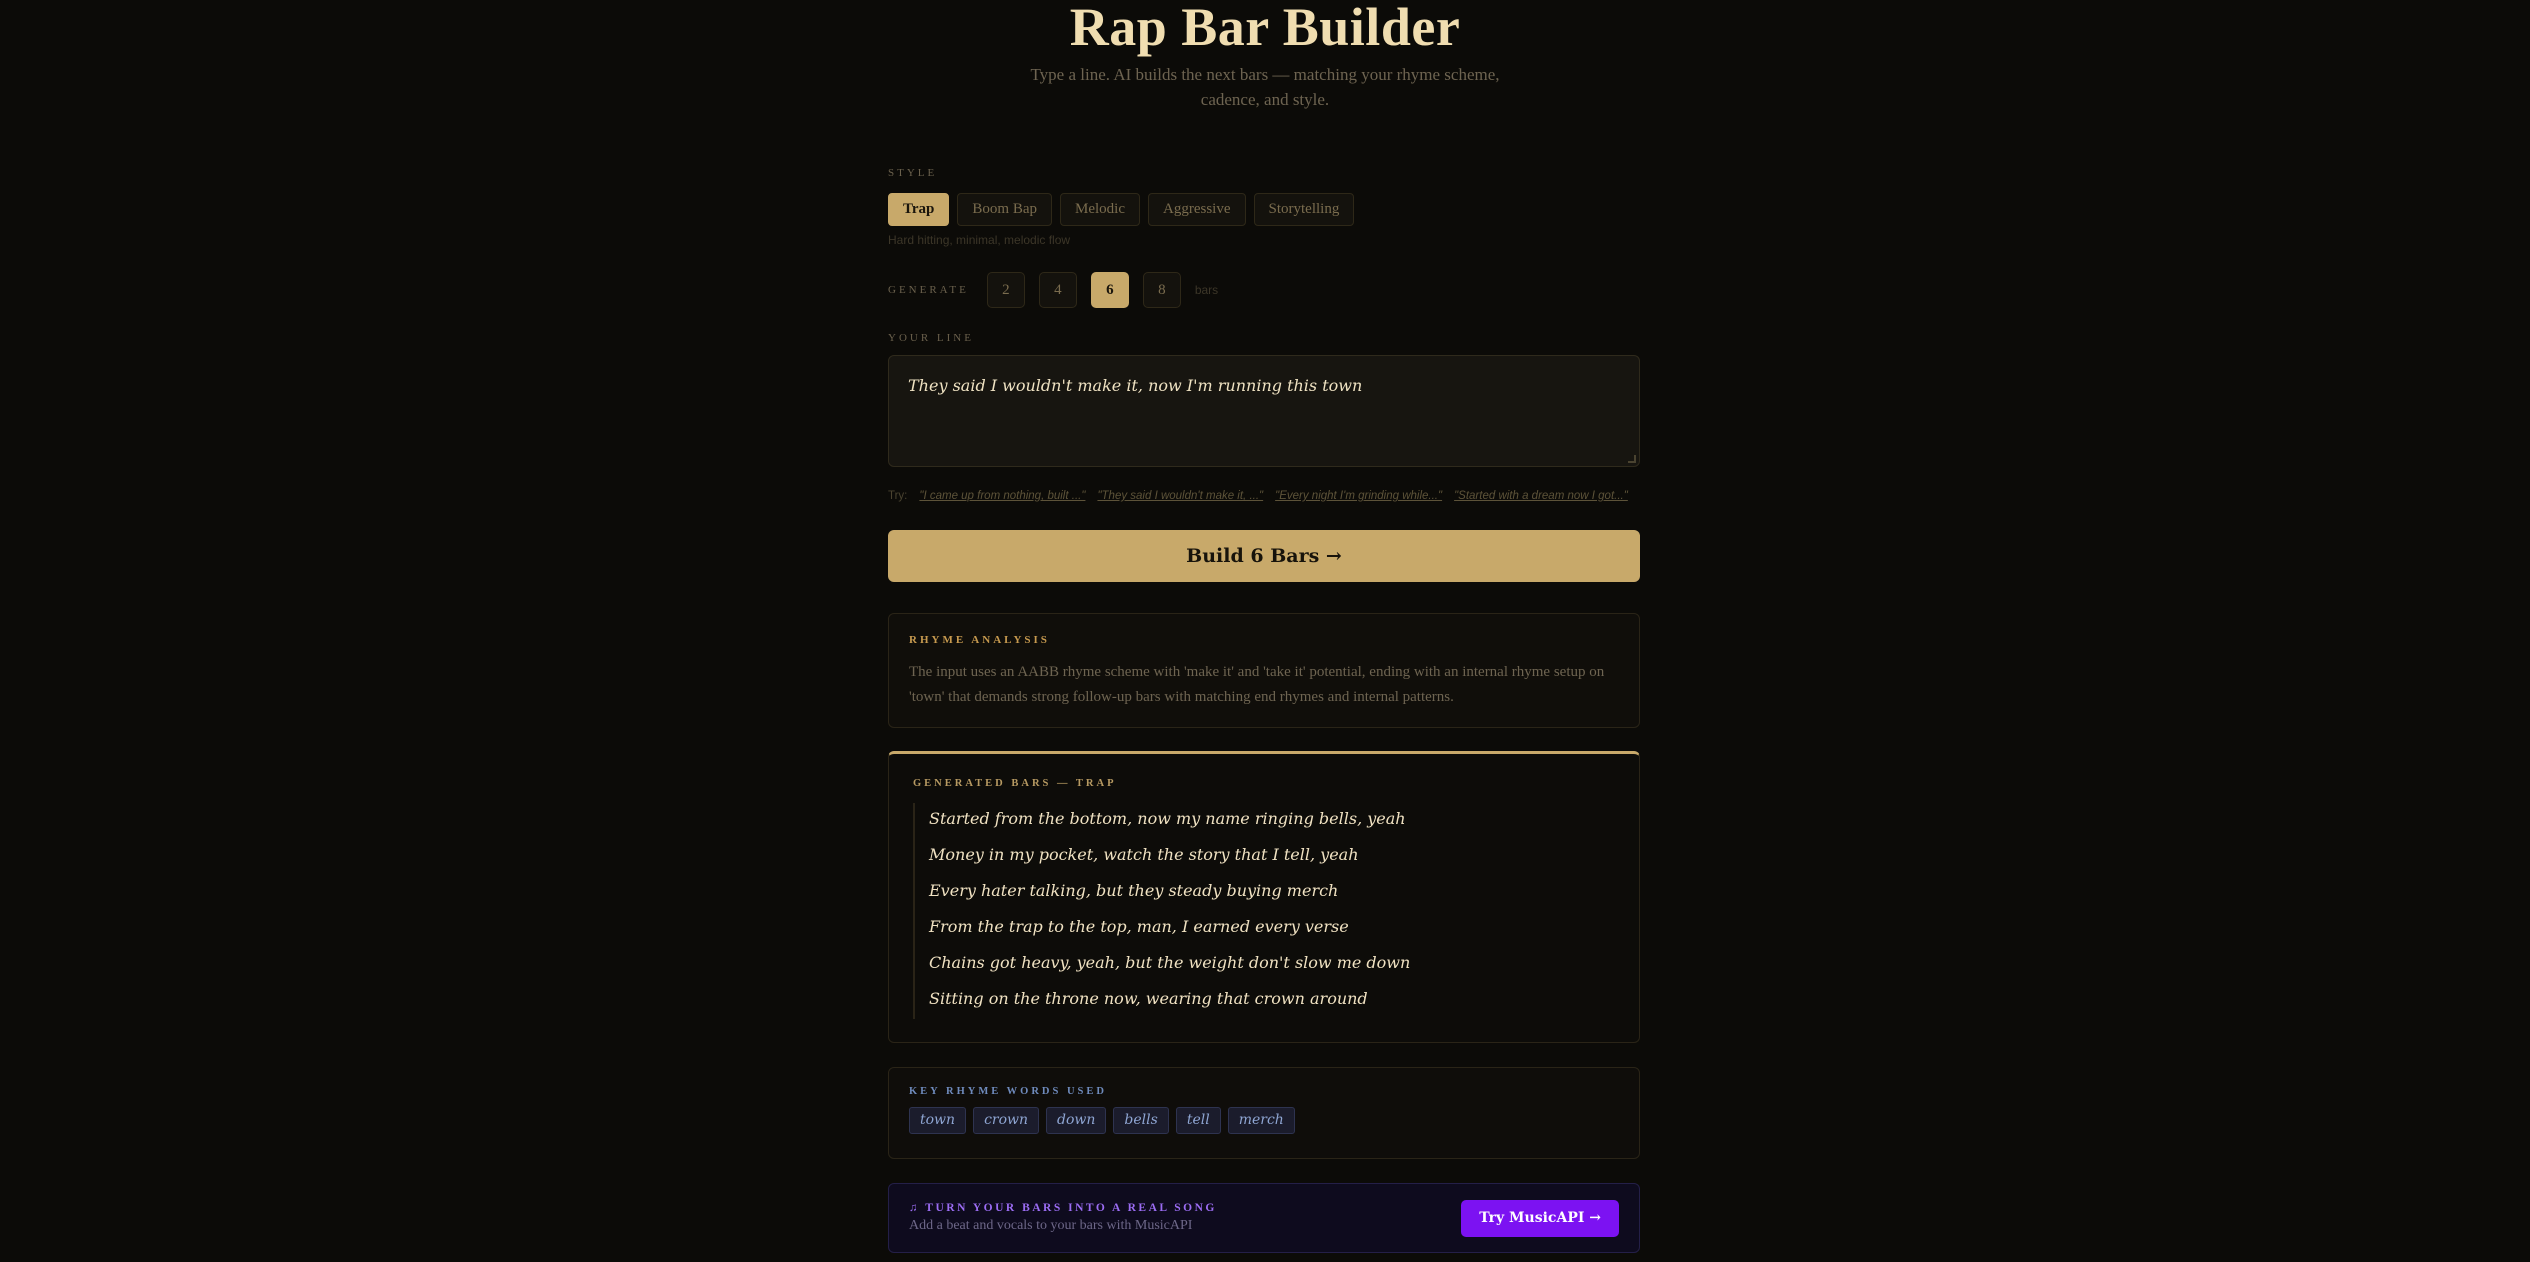  I want to click on music-promo-title-row: ♫ Turn your bars into a real song, so click(1063, 1208).